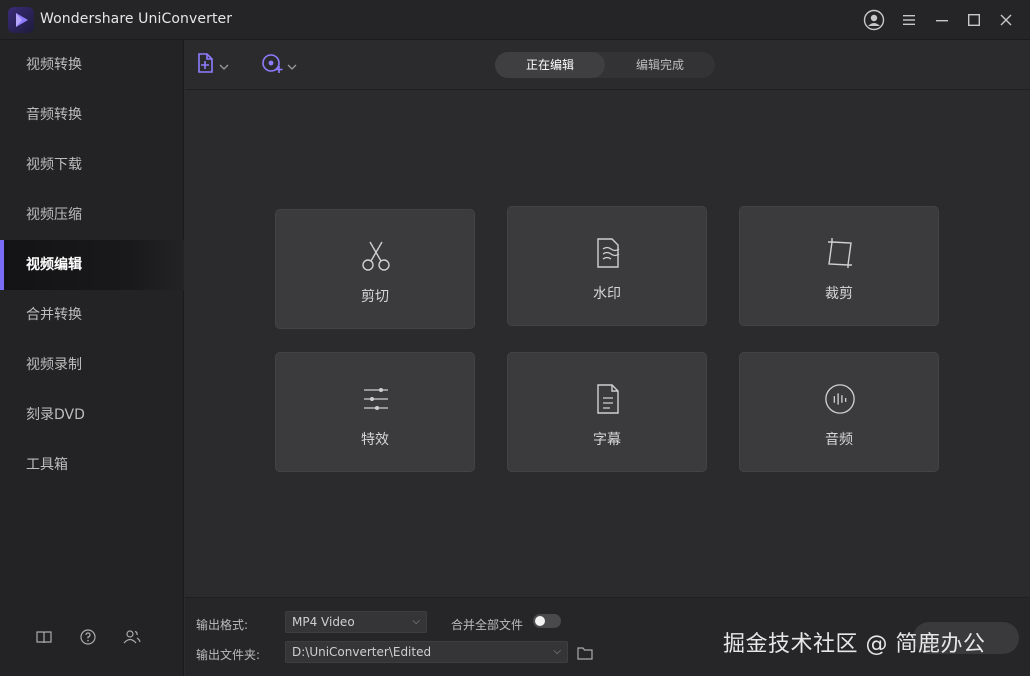 This screenshot has height=676, width=1030. What do you see at coordinates (515, 20) in the screenshot?
I see `title-bar: Wondershare UniConverter` at bounding box center [515, 20].